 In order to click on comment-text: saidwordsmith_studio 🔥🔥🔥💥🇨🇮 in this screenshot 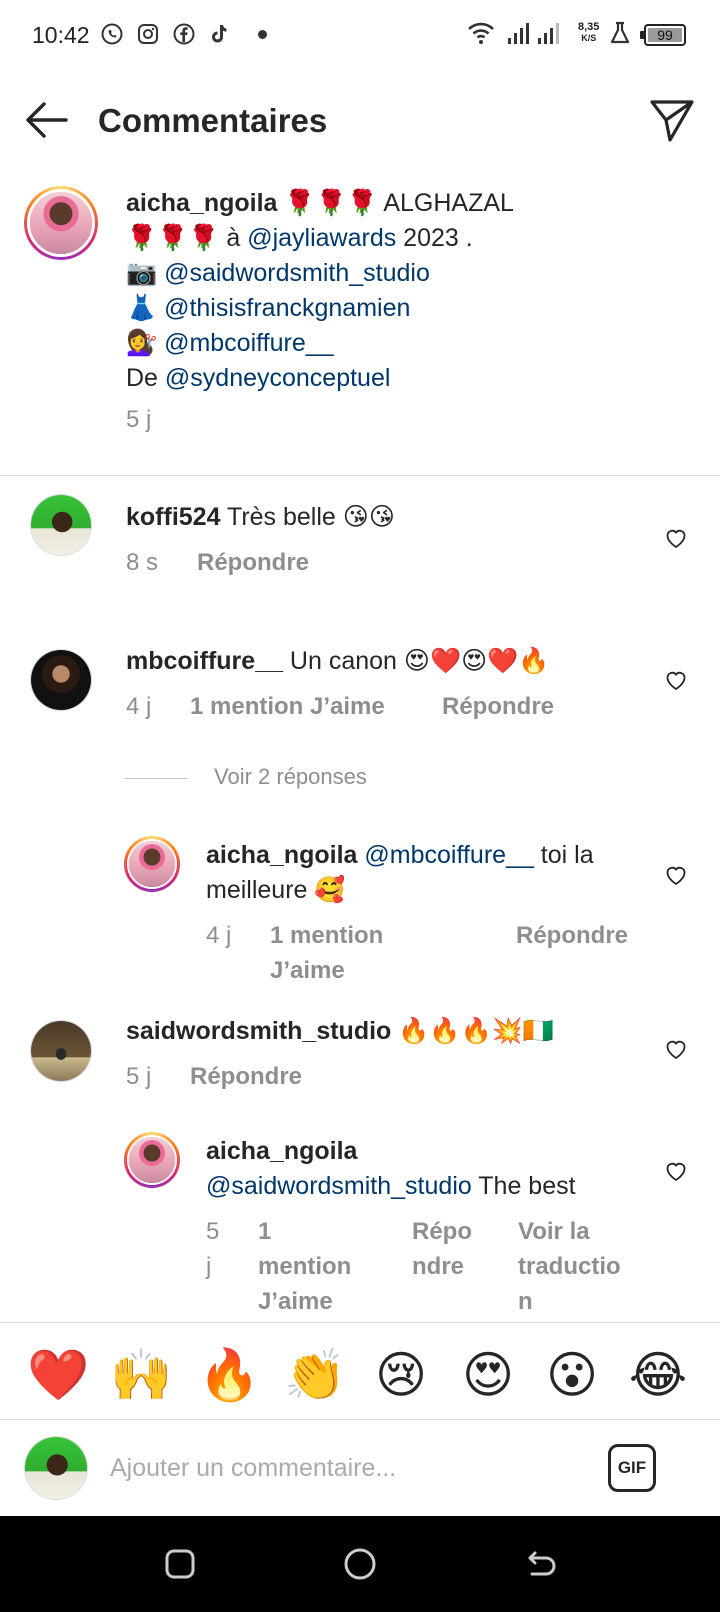, I will do `click(340, 1031)`.